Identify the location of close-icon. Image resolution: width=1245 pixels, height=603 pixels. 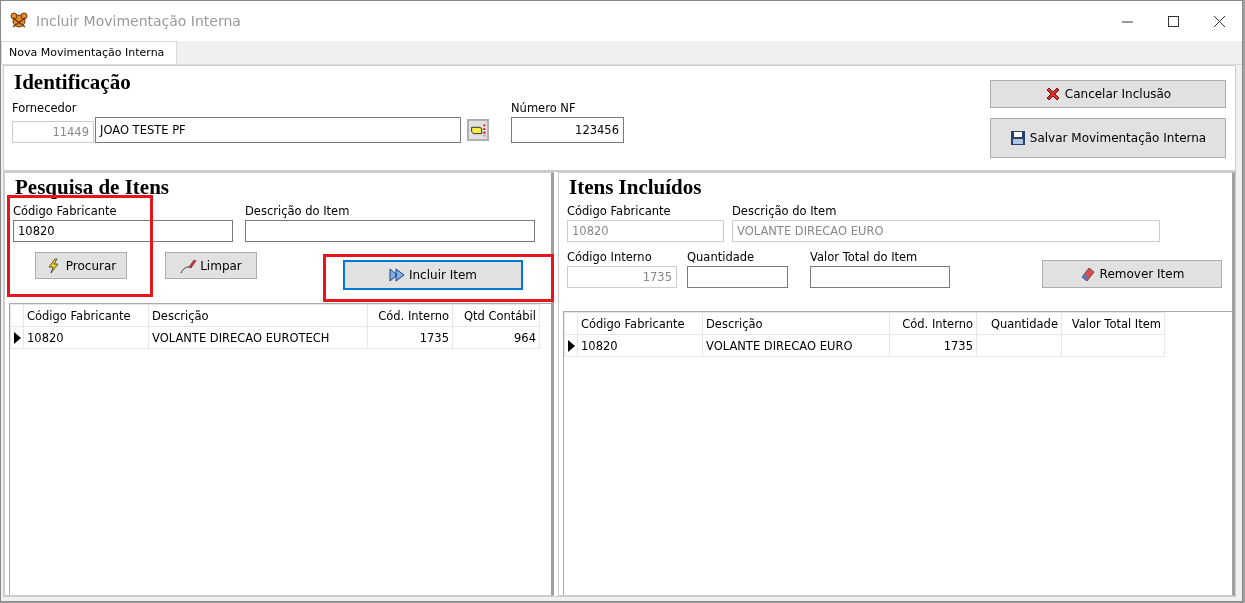
(1219, 21).